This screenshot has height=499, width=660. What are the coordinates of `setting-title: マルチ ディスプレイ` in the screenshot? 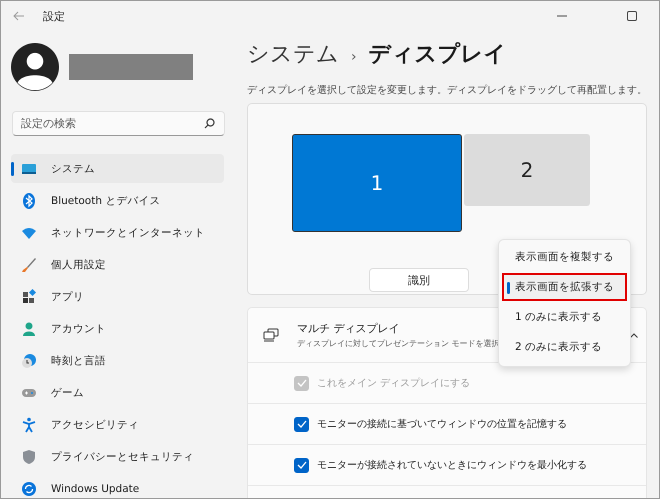 It's located at (348, 328).